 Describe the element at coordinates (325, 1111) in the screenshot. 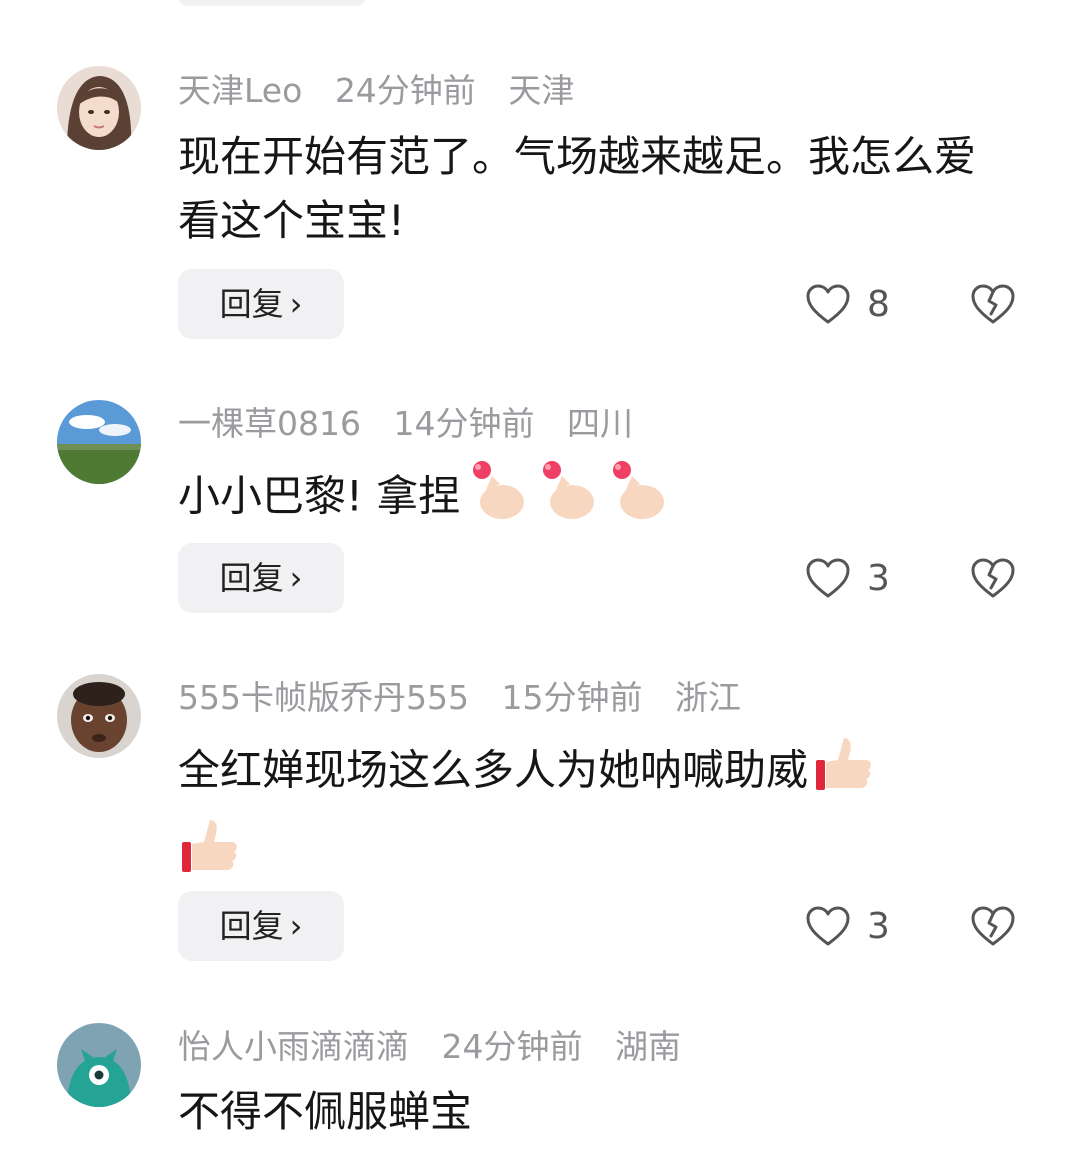

I see `comment-text: 不得不佩服蝉宝` at that location.